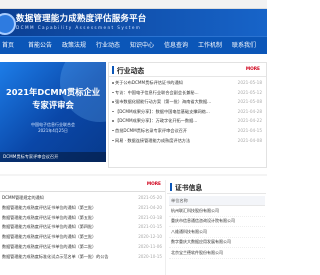 This screenshot has height=275, width=320. I want to click on banner-line-2: 专家评审会, so click(53, 105).